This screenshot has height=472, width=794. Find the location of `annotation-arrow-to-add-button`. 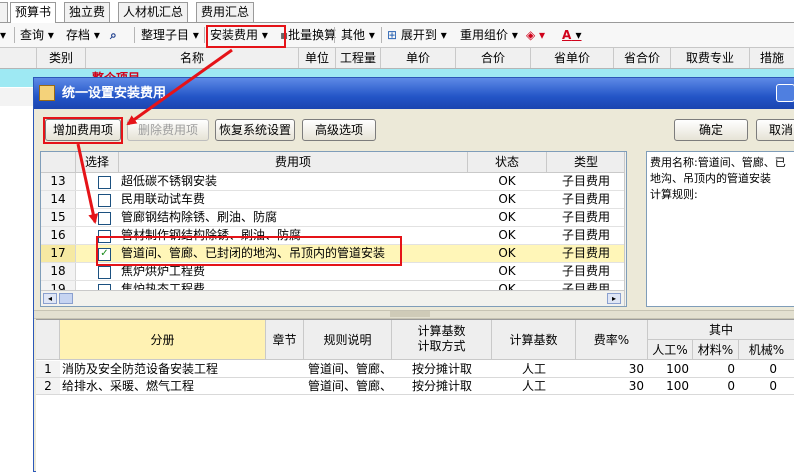

annotation-arrow-to-add-button is located at coordinates (179, 87).